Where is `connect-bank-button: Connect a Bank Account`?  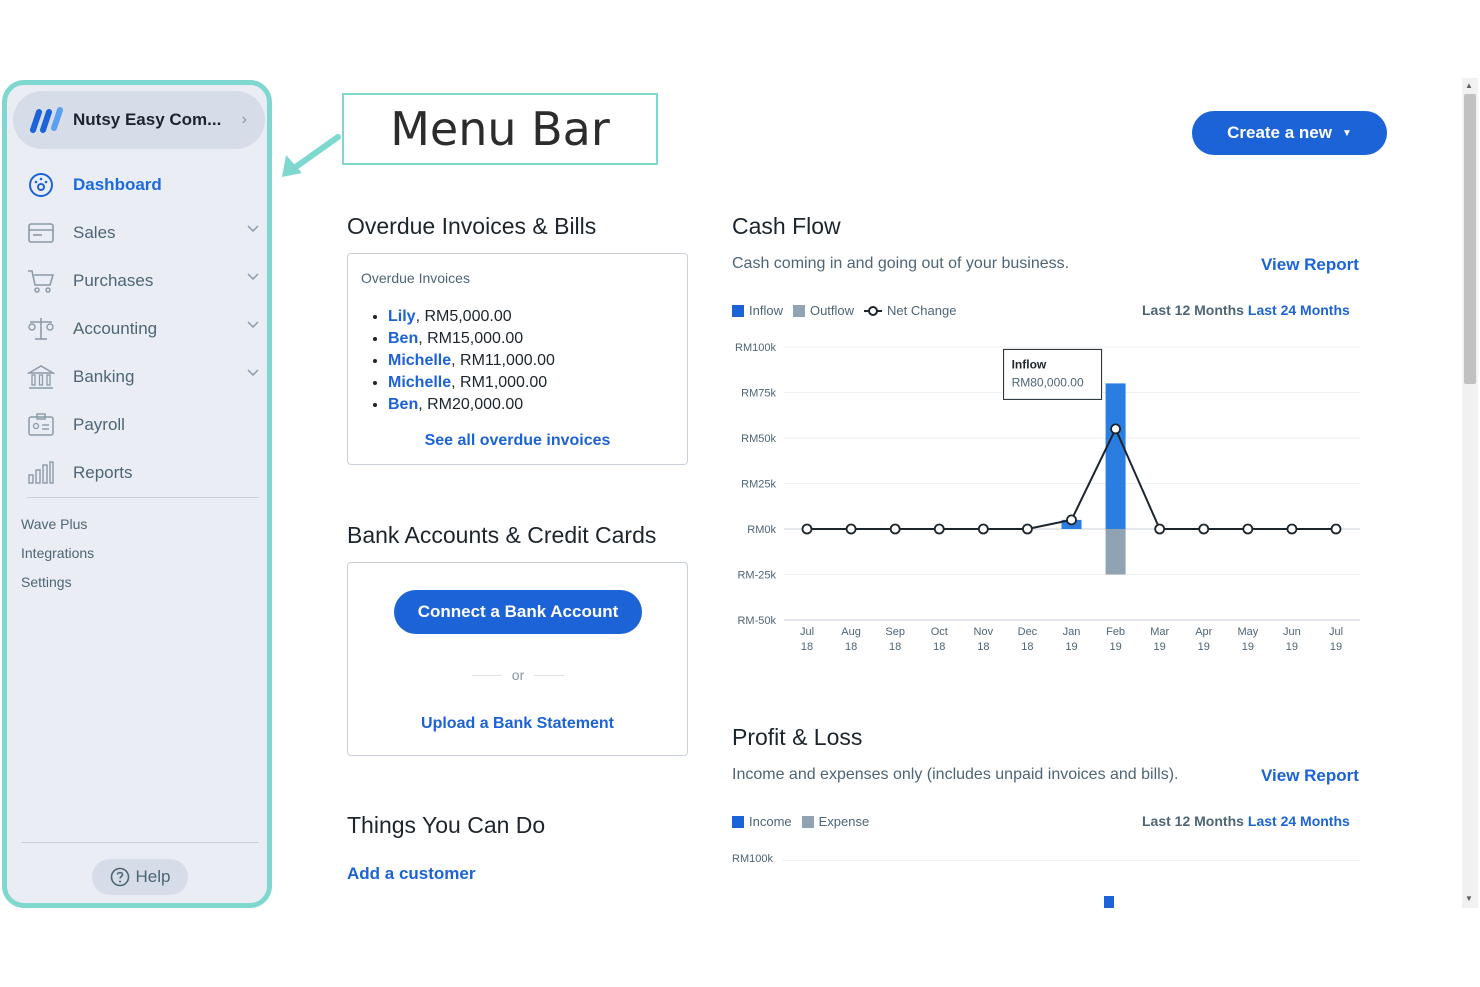
connect-bank-button: Connect a Bank Account is located at coordinates (518, 612).